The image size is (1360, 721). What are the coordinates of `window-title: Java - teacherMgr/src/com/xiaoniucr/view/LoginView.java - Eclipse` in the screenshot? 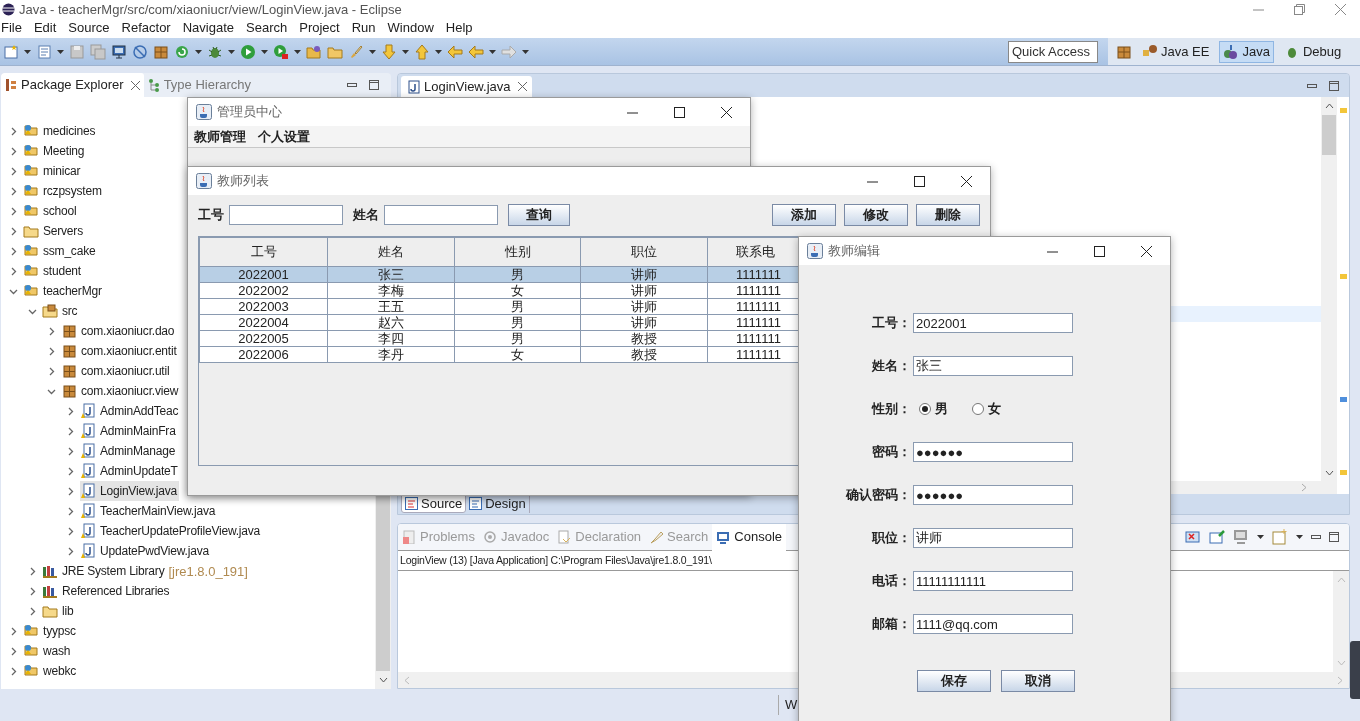 It's located at (210, 9).